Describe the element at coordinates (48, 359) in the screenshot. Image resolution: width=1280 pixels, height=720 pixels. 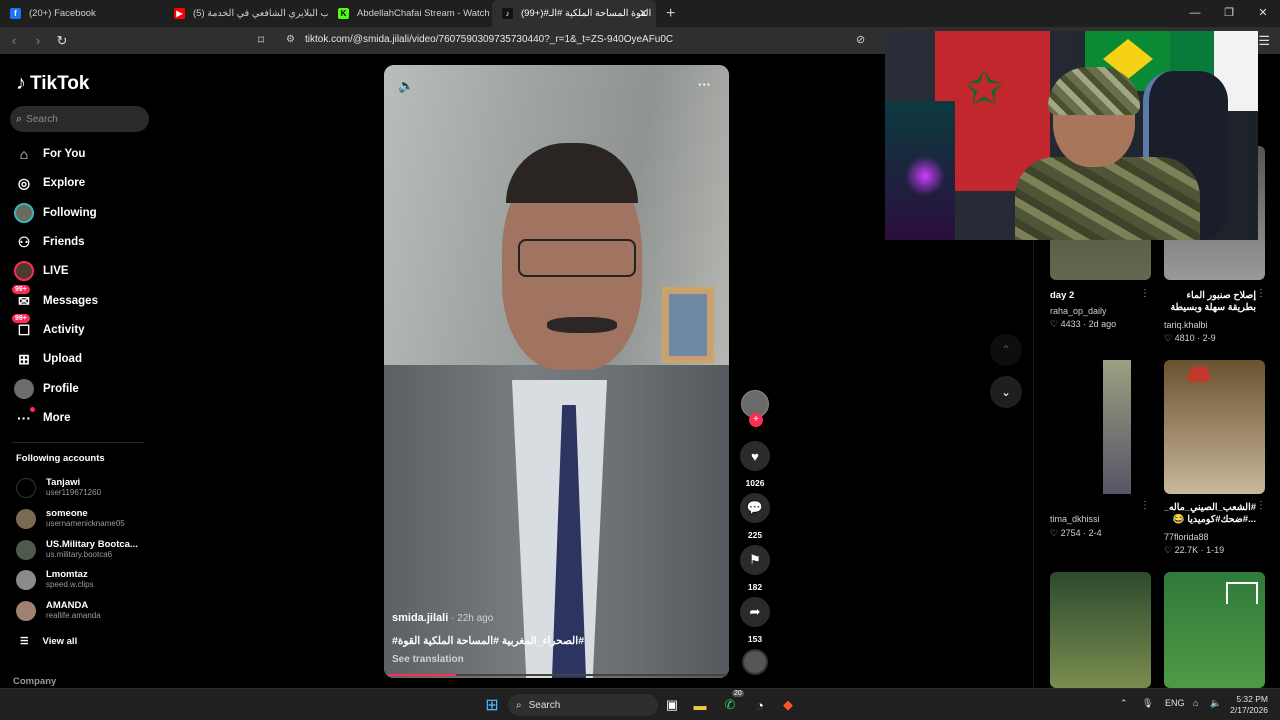
I see `sidebar-item-upload: ⊞ Upload` at that location.